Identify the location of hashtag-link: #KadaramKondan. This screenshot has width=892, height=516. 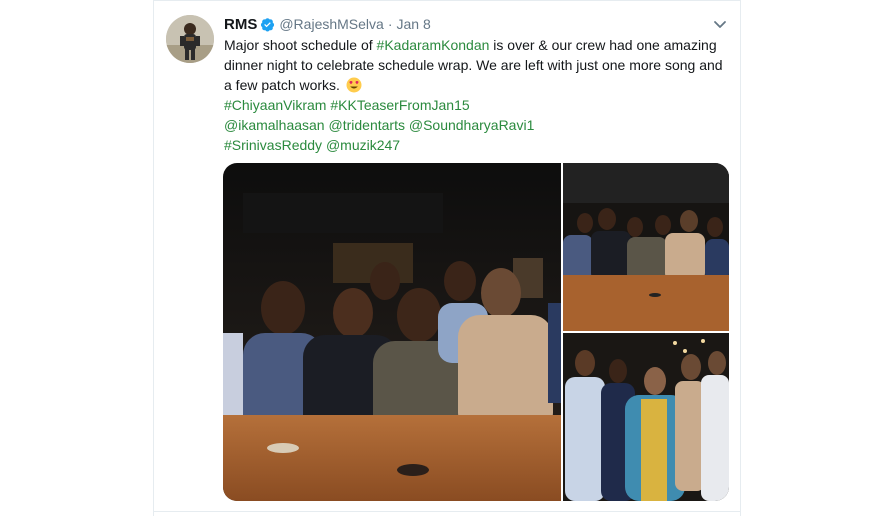
(433, 45).